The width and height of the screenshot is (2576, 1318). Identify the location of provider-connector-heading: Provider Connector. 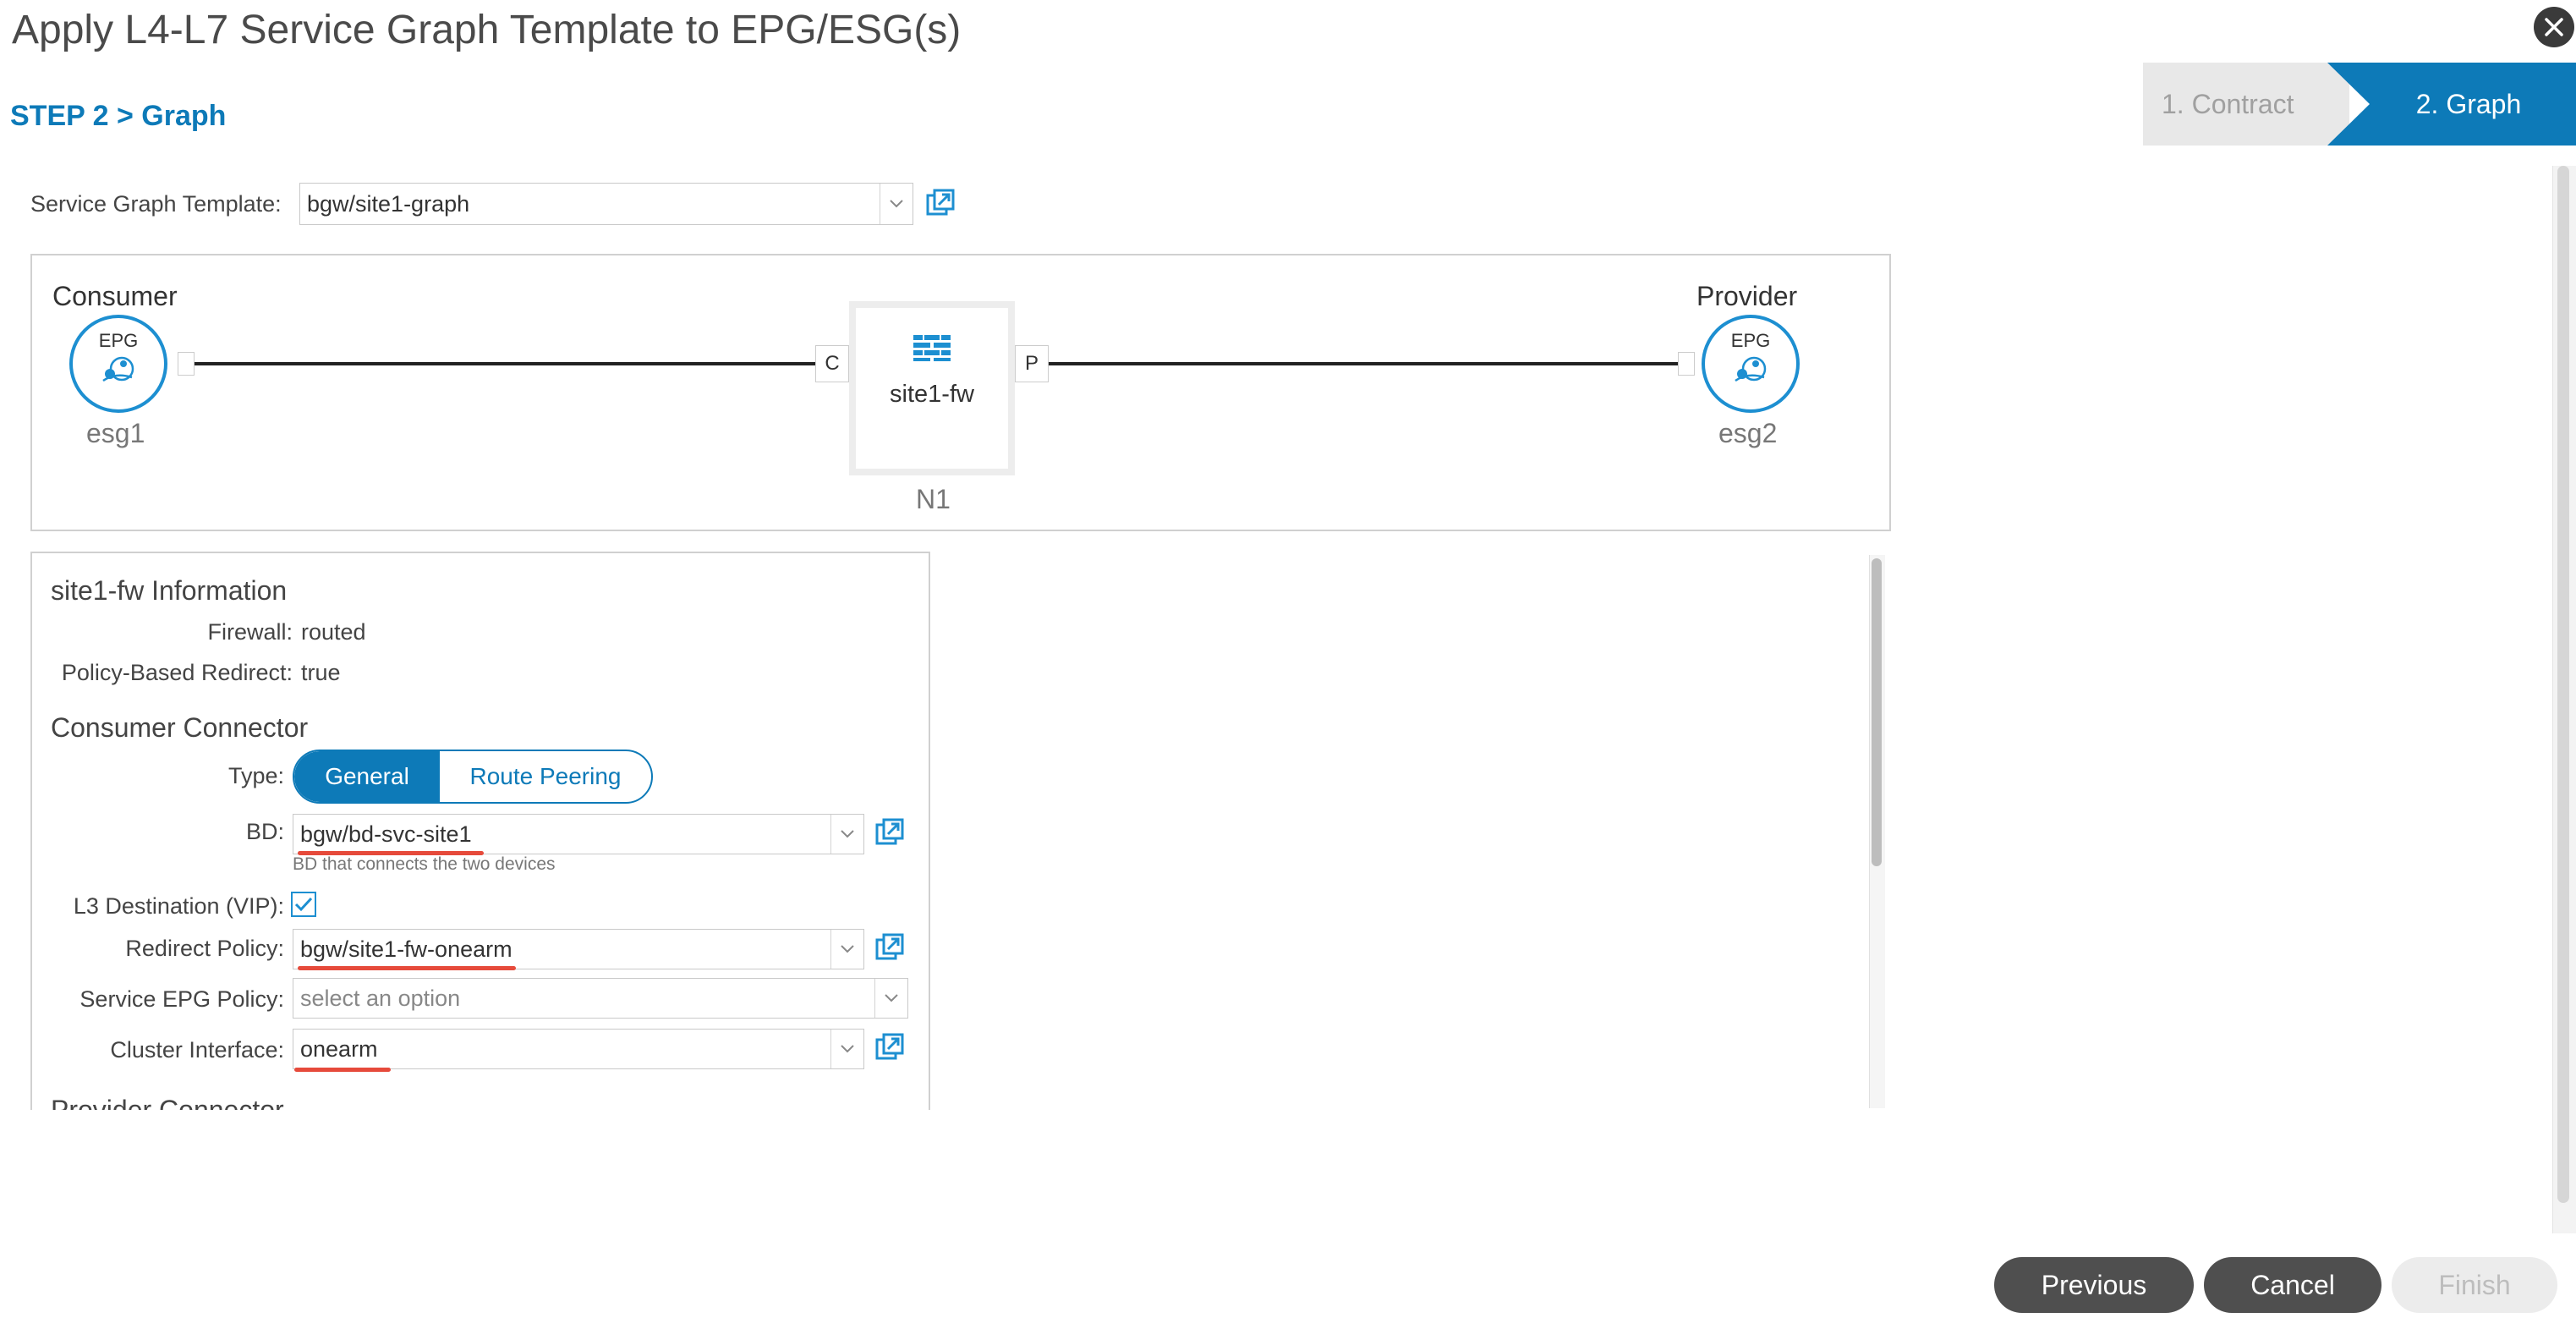
(167, 1102).